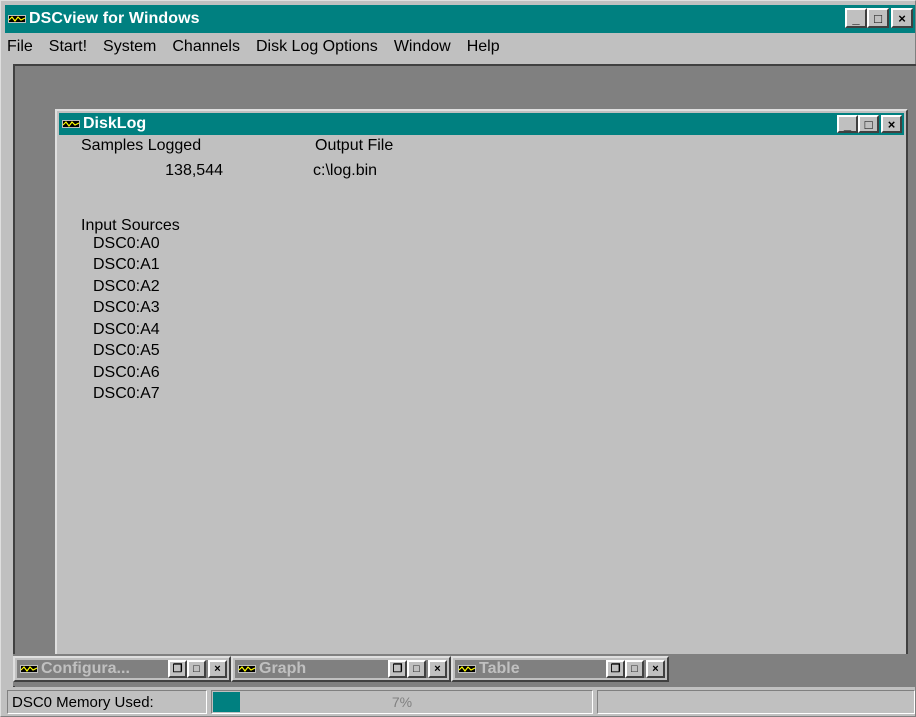  I want to click on menu-help: Help, so click(483, 47).